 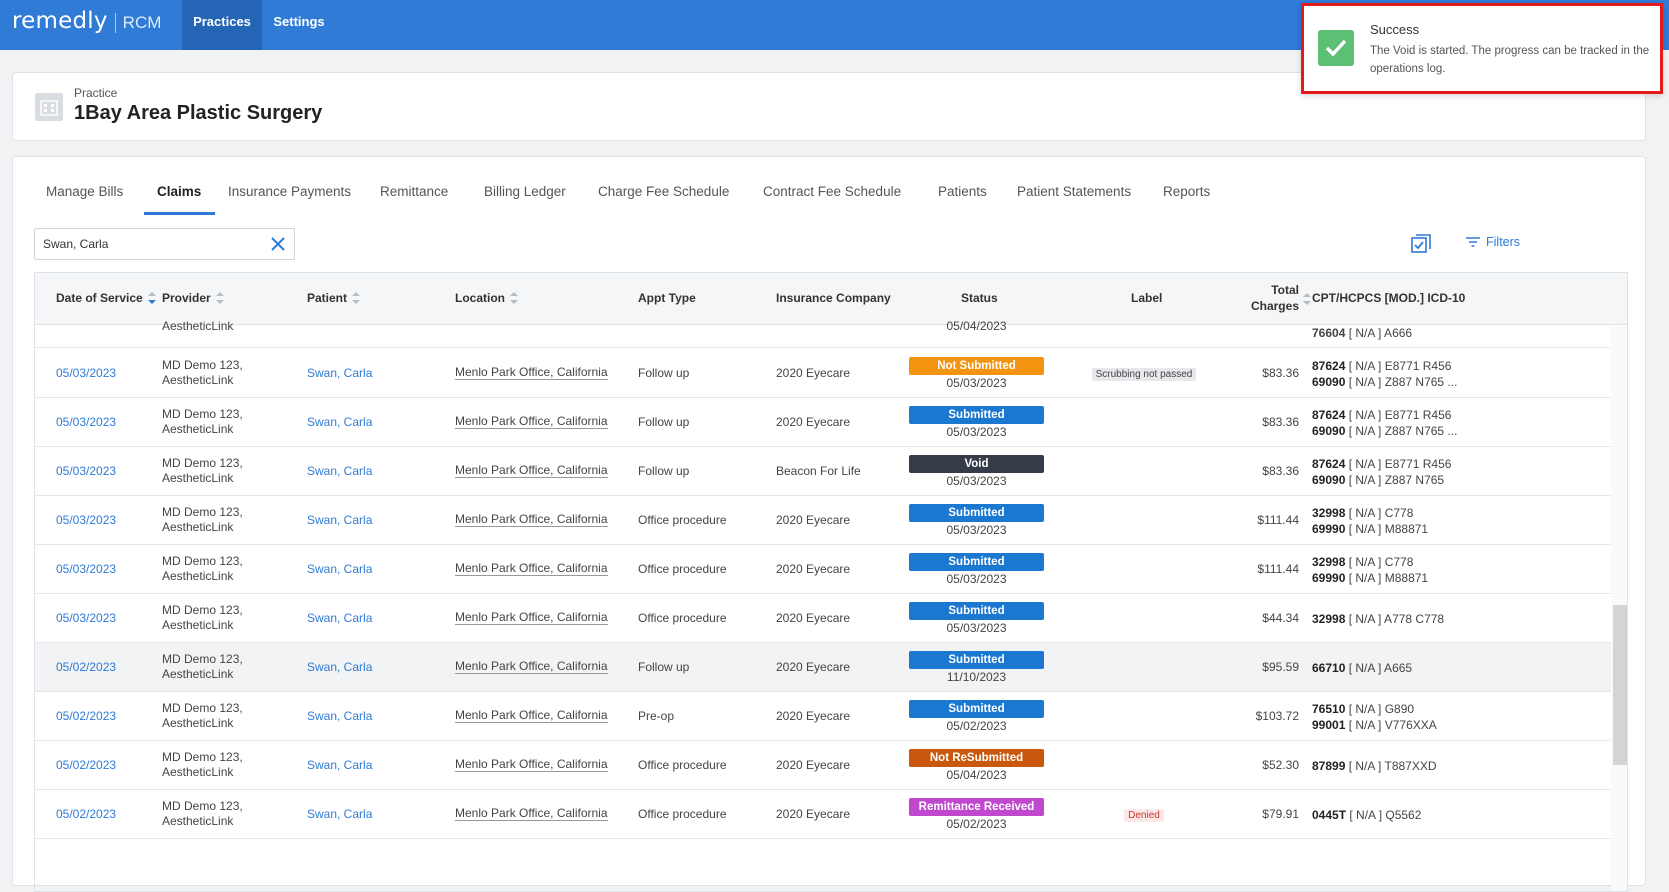 What do you see at coordinates (1395, 480) in the screenshot?
I see `cpt-detail: [ N/A ] Z887 N765` at bounding box center [1395, 480].